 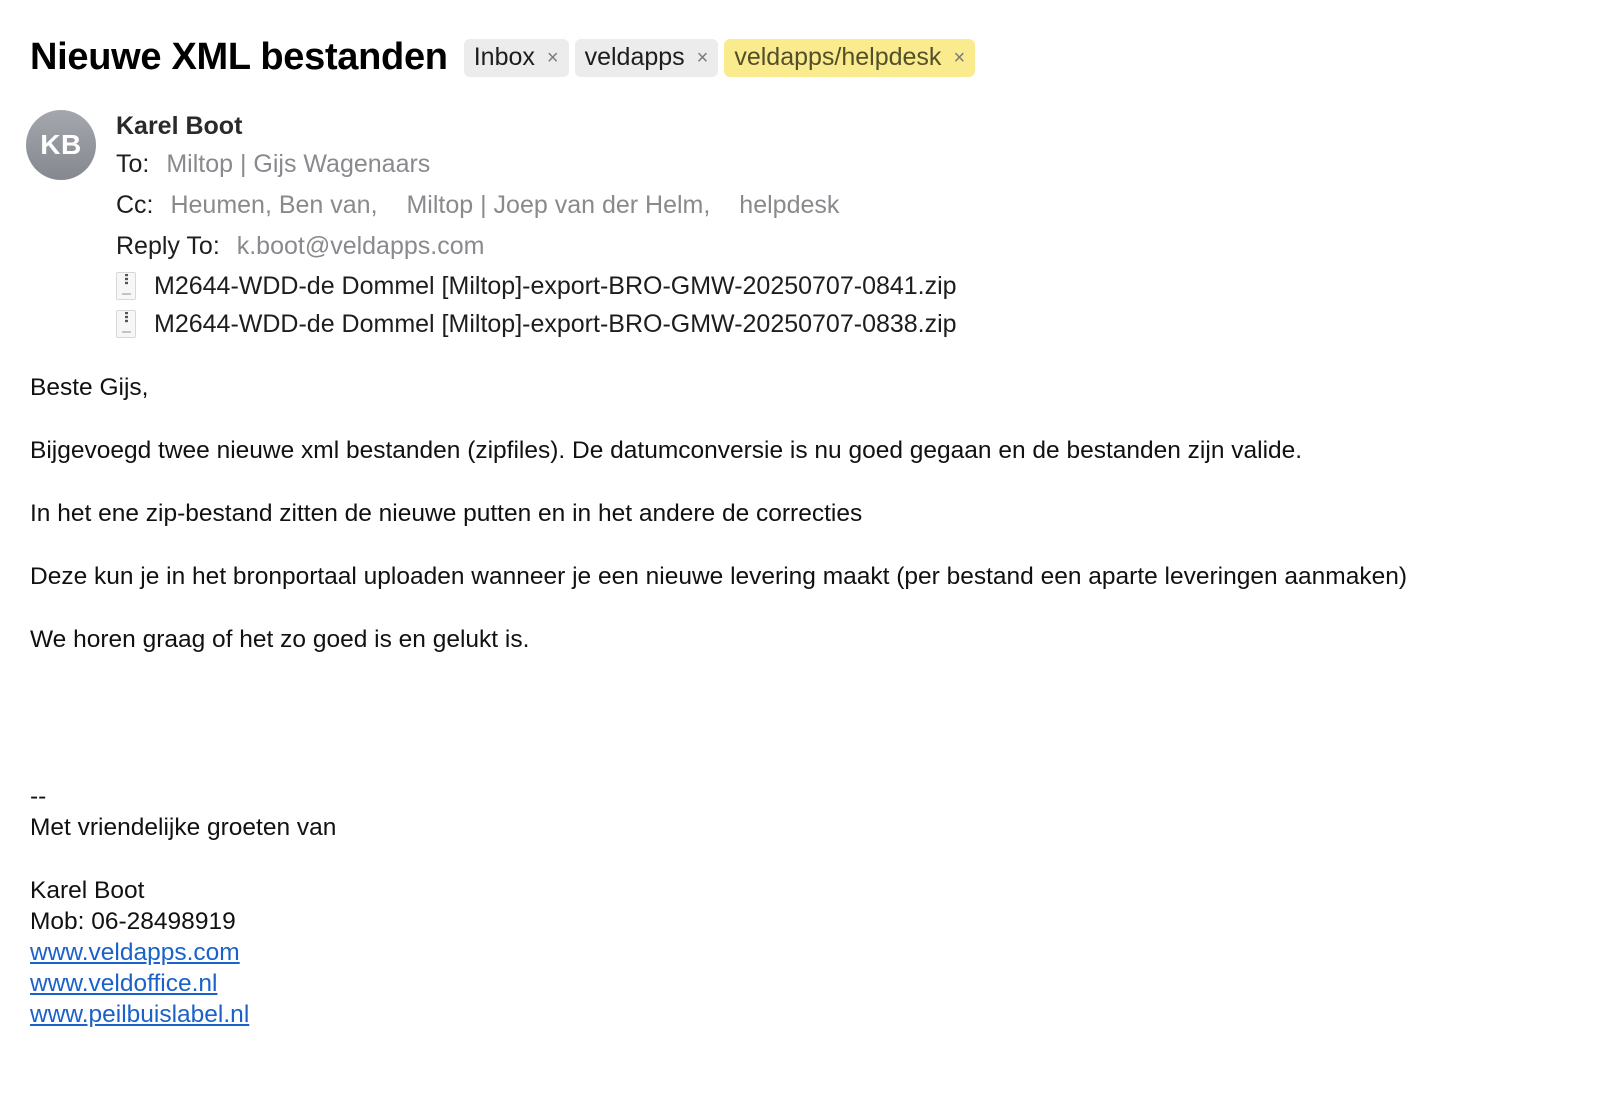 I want to click on label-tag-veldapps-helpdesk: veldapps/helpdesk ×, so click(x=850, y=57).